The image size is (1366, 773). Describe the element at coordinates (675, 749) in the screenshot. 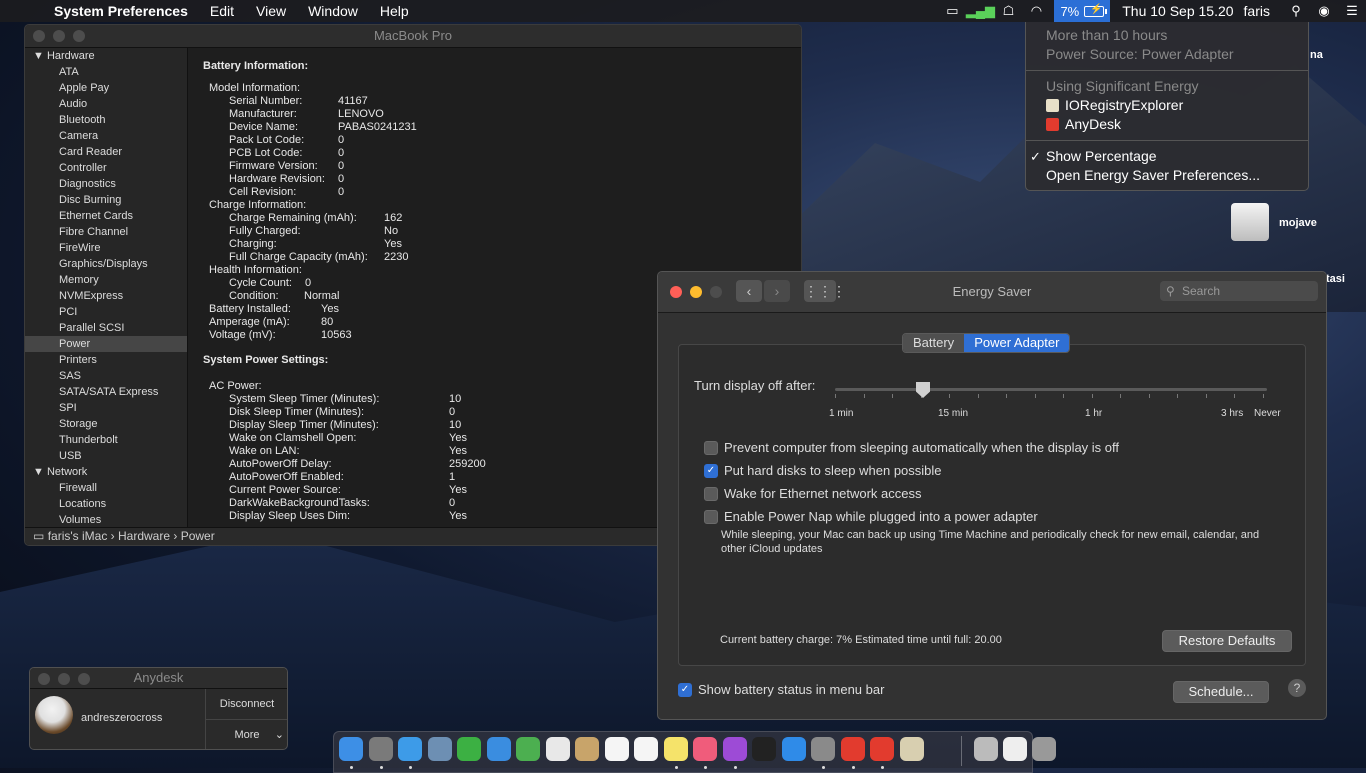

I see `notes-icon` at that location.